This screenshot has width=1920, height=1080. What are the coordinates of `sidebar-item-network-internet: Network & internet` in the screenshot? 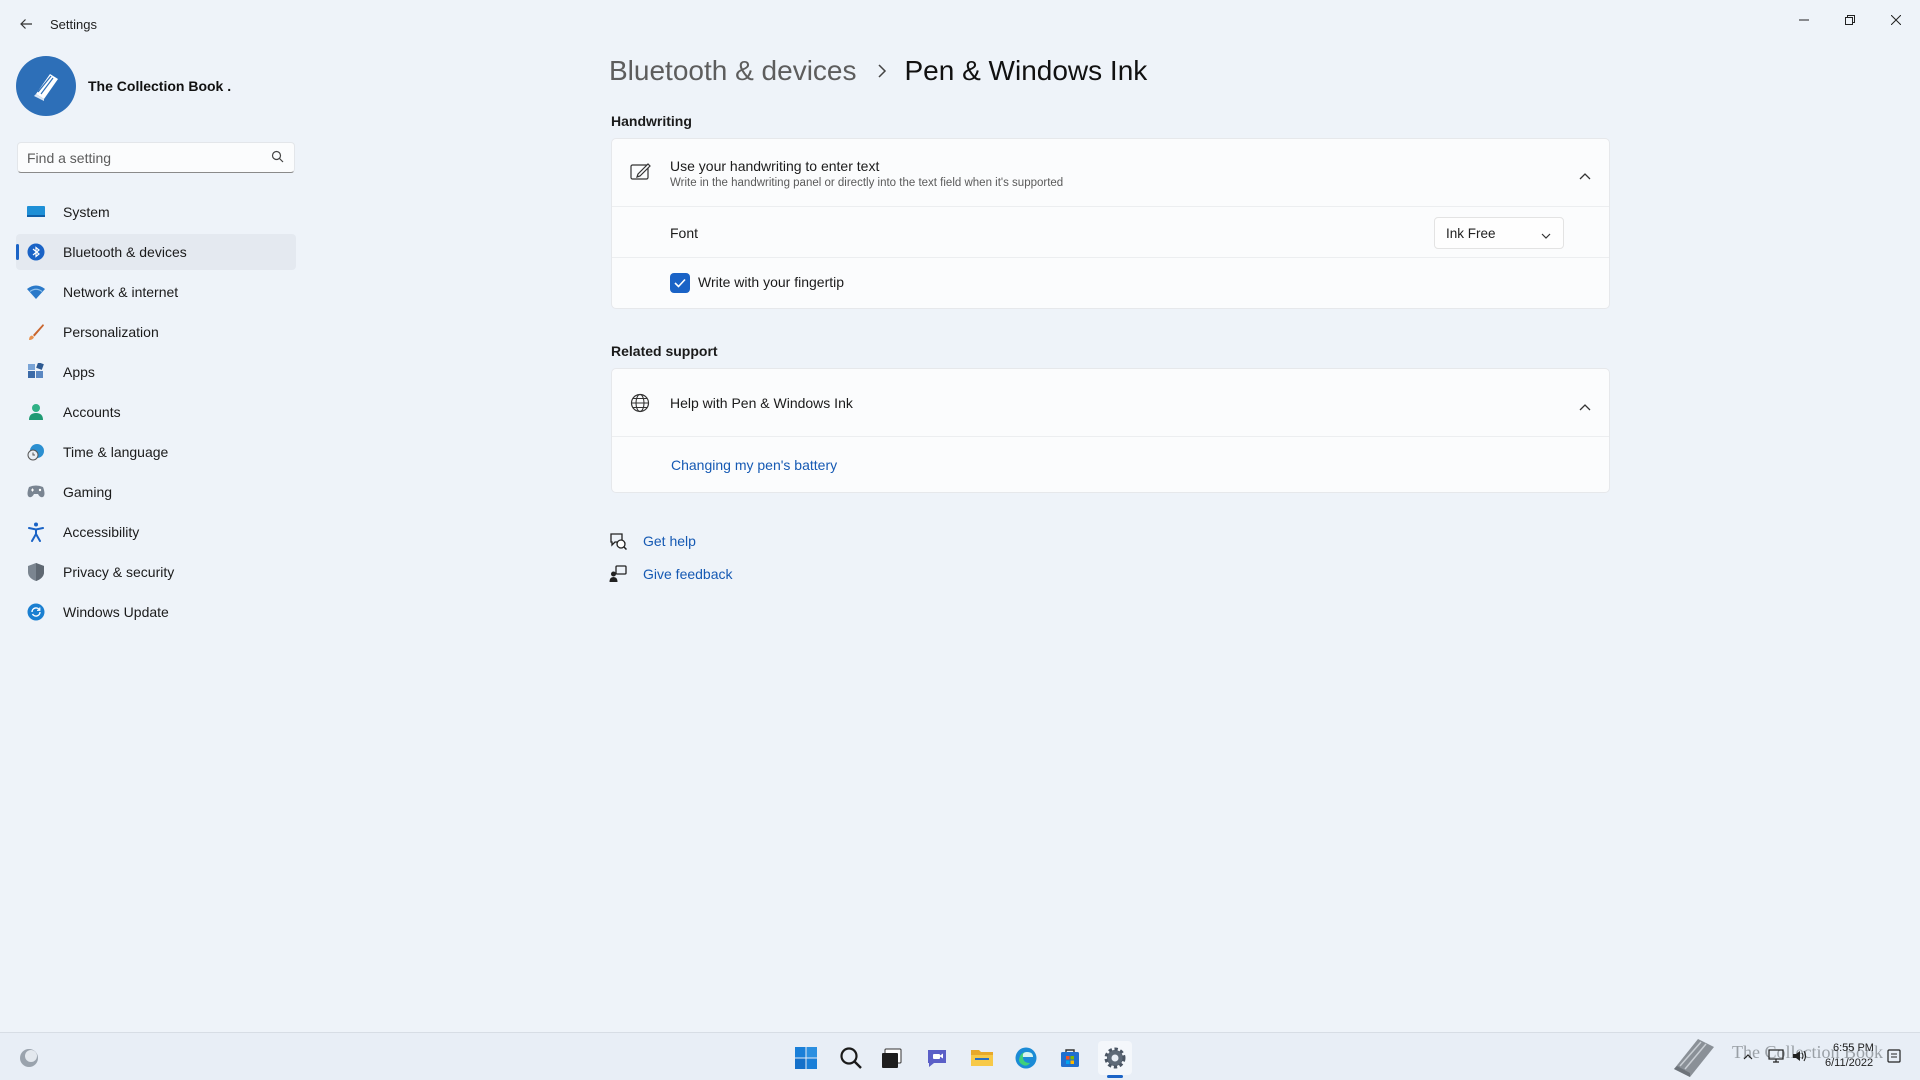 It's located at (156, 292).